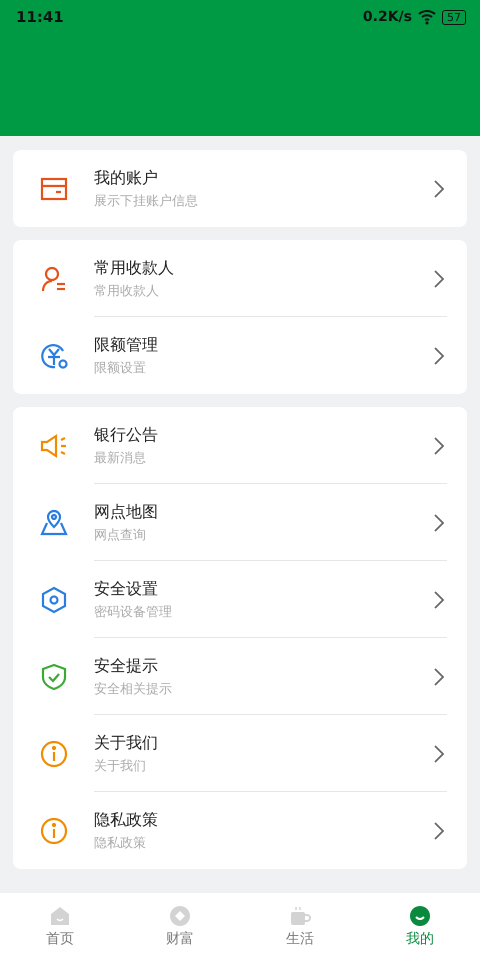 The width and height of the screenshot is (480, 960). What do you see at coordinates (120, 368) in the screenshot?
I see `menu-item-subtitle: 限额设置` at bounding box center [120, 368].